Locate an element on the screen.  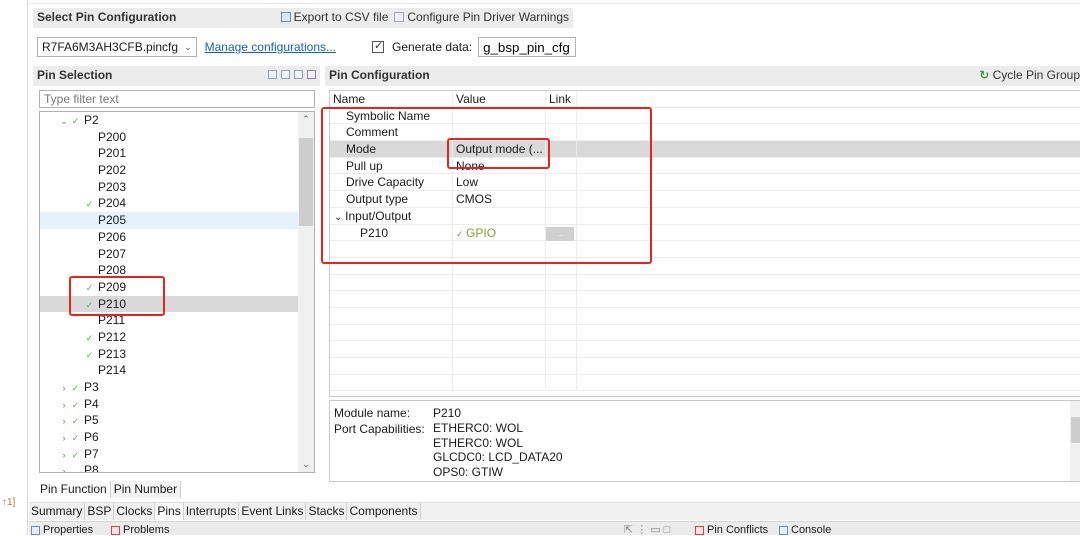
tab-interrupts: Interrupts is located at coordinates (212, 511).